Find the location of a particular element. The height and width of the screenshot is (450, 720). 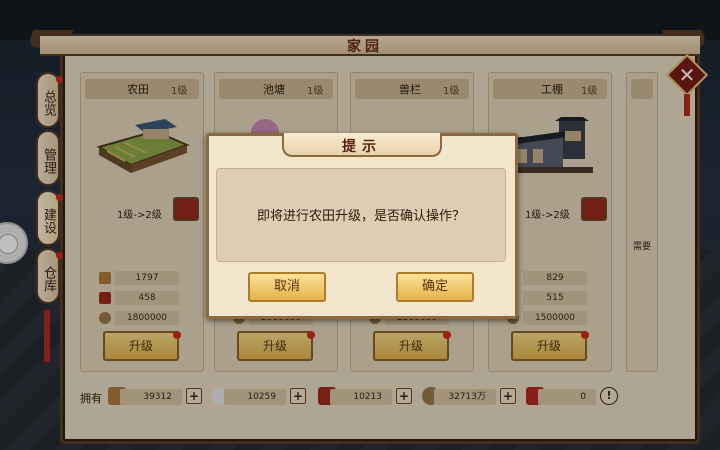

confirm-button: 确定 is located at coordinates (435, 287).